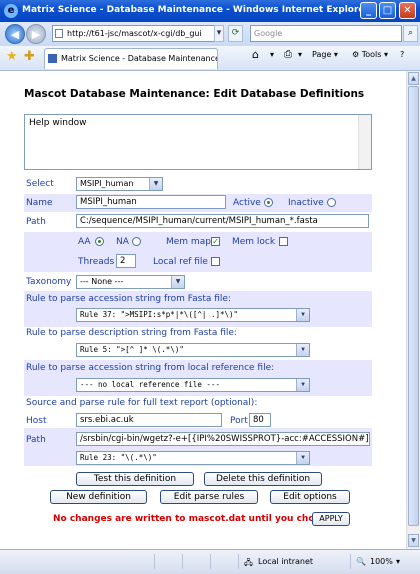  Describe the element at coordinates (59, 33) in the screenshot. I see `page-icon` at that location.